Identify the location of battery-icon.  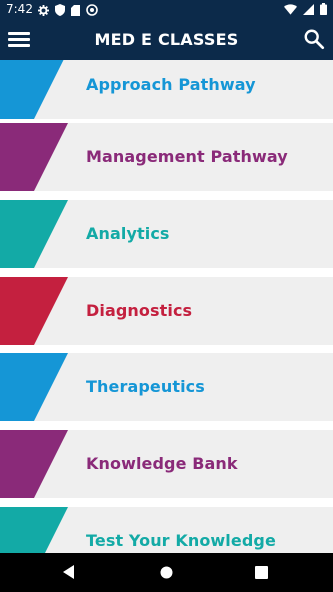
(323, 9).